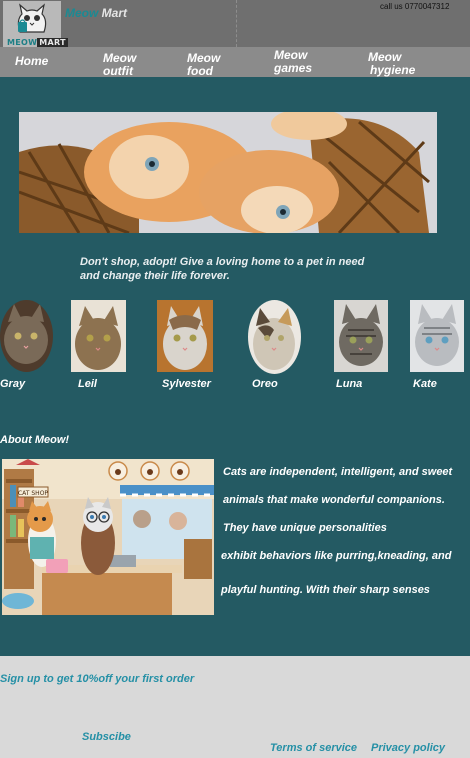  I want to click on cat-photo-oreo, so click(274, 337).